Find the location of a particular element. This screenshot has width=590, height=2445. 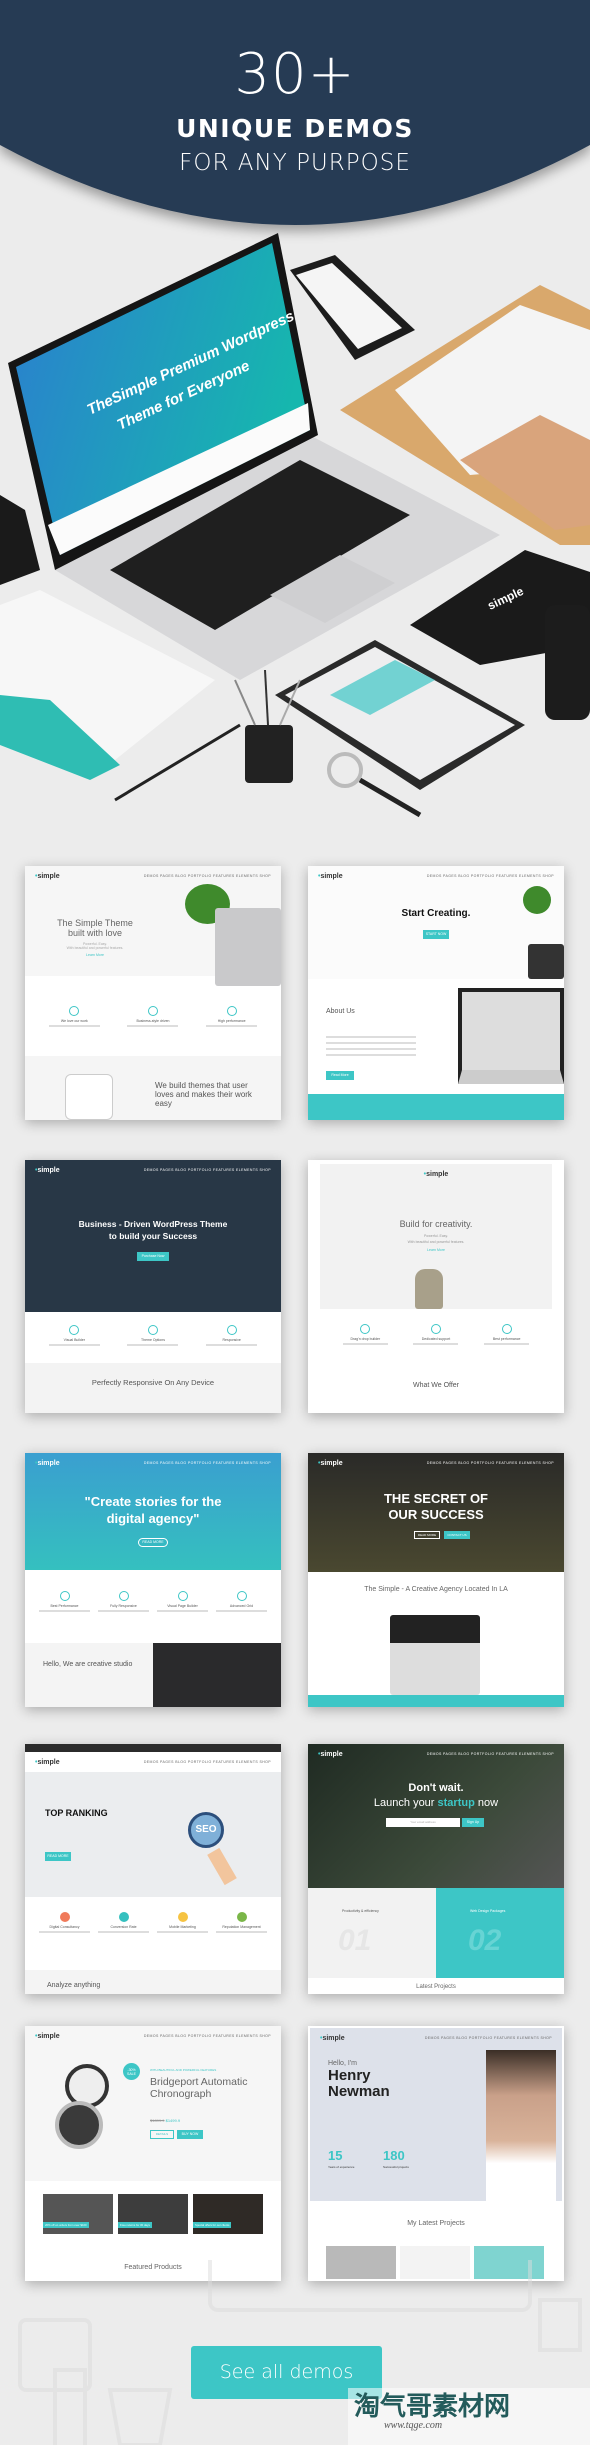

hero-title: Don't wait. is located at coordinates (436, 1788).